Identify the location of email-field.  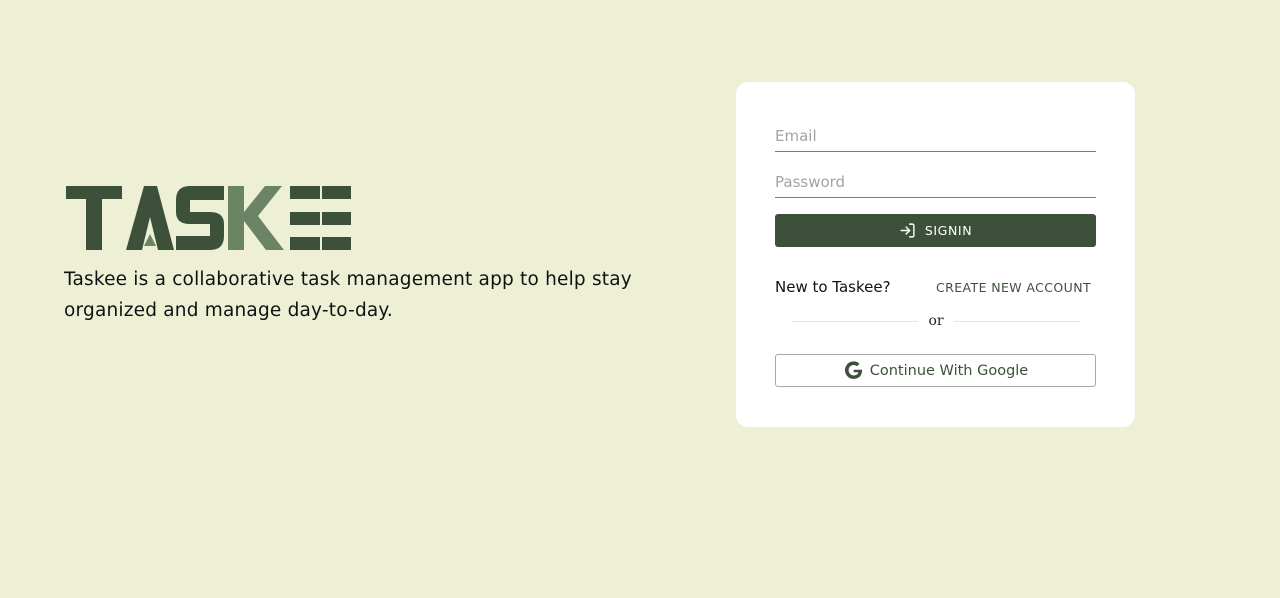
(935, 136).